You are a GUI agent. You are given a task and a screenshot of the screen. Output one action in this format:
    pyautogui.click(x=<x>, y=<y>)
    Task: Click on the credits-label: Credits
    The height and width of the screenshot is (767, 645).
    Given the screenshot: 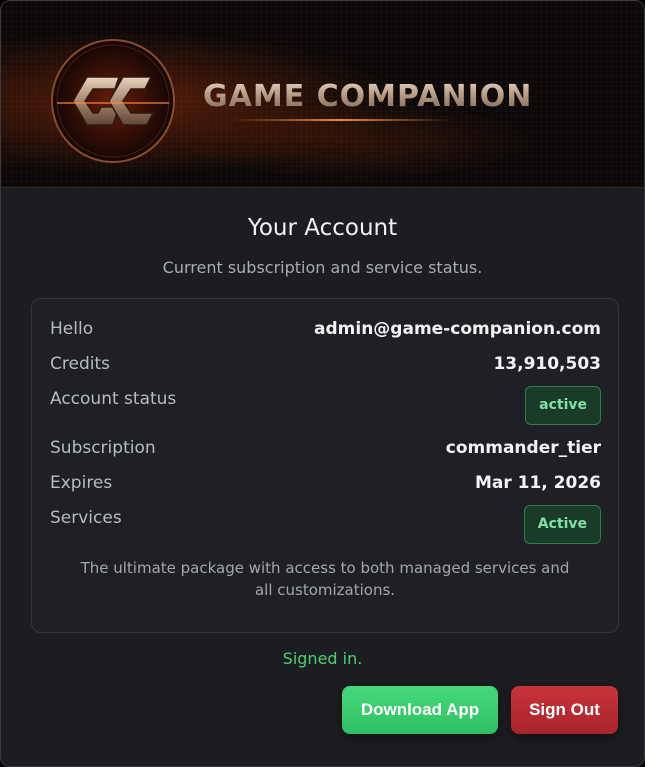 What is the action you would take?
    pyautogui.click(x=80, y=364)
    